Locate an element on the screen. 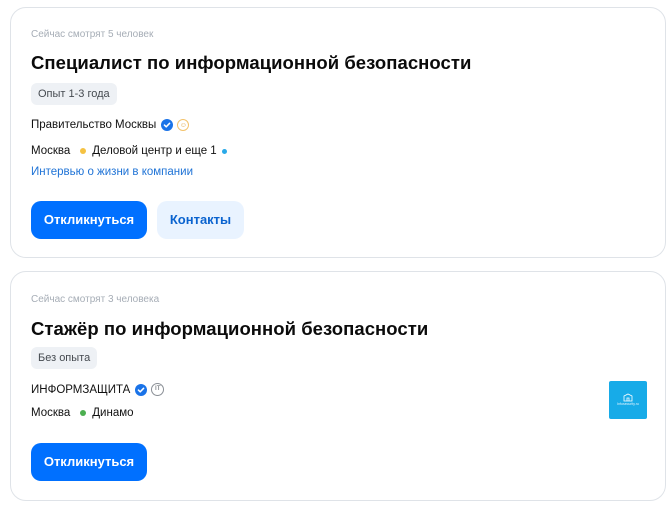 This screenshot has height=507, width=672. location-row: Москва Деловой центр и еще 1 is located at coordinates (129, 151).